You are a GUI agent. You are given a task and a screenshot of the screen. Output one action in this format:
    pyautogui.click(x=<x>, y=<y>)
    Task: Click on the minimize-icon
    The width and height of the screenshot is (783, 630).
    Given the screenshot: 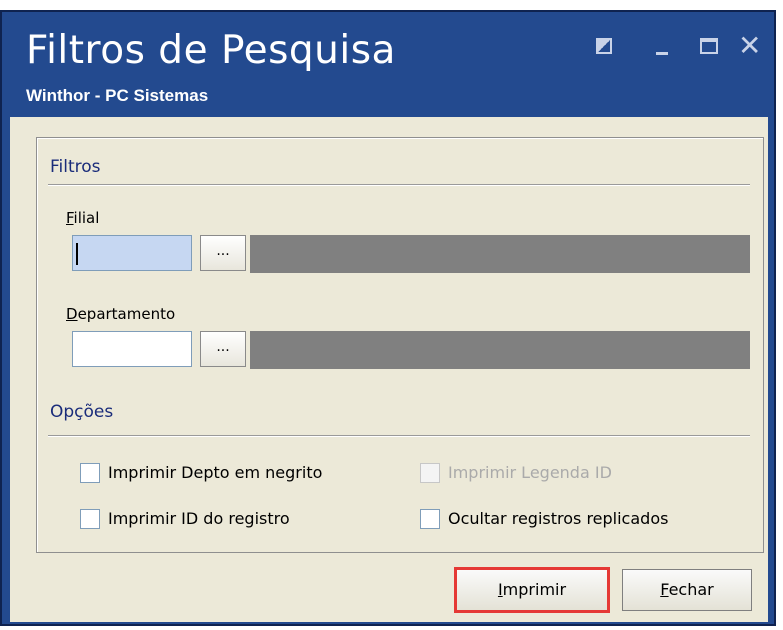 What is the action you would take?
    pyautogui.click(x=662, y=53)
    